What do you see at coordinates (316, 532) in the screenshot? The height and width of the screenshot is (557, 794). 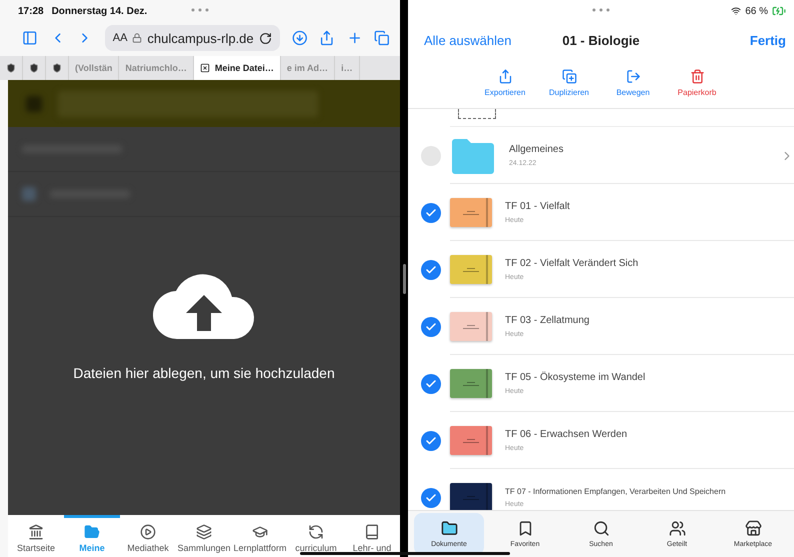 I see `curve-icon` at bounding box center [316, 532].